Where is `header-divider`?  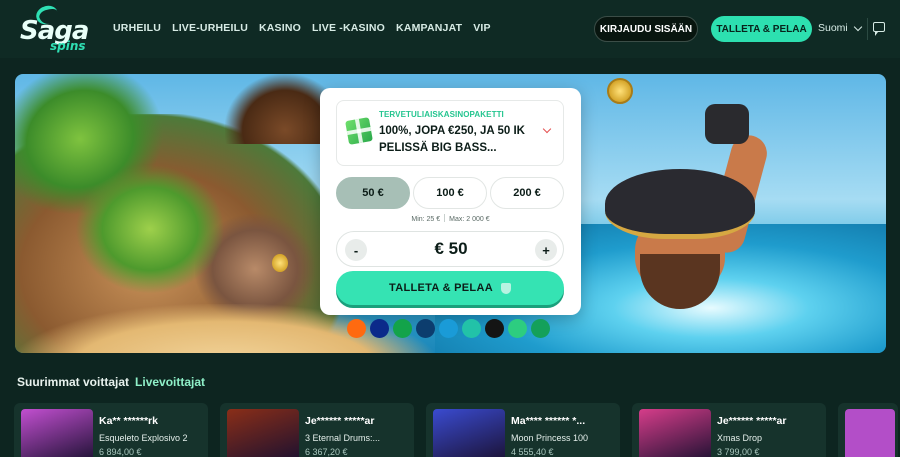
header-divider is located at coordinates (867, 29).